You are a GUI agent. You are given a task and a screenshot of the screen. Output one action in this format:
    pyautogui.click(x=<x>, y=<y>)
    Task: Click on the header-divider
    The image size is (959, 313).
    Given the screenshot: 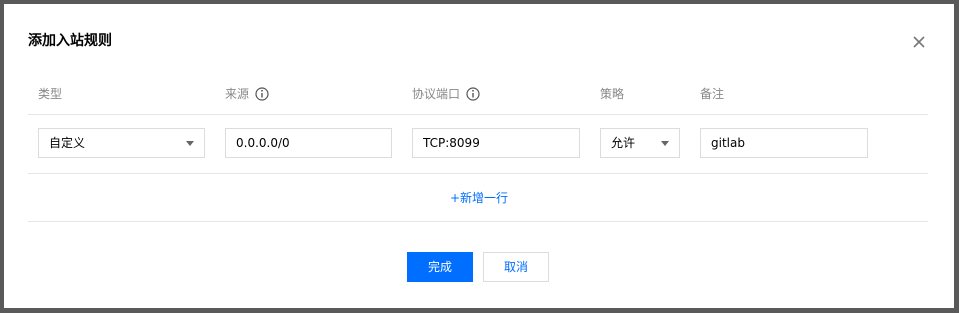 What is the action you would take?
    pyautogui.click(x=478, y=114)
    